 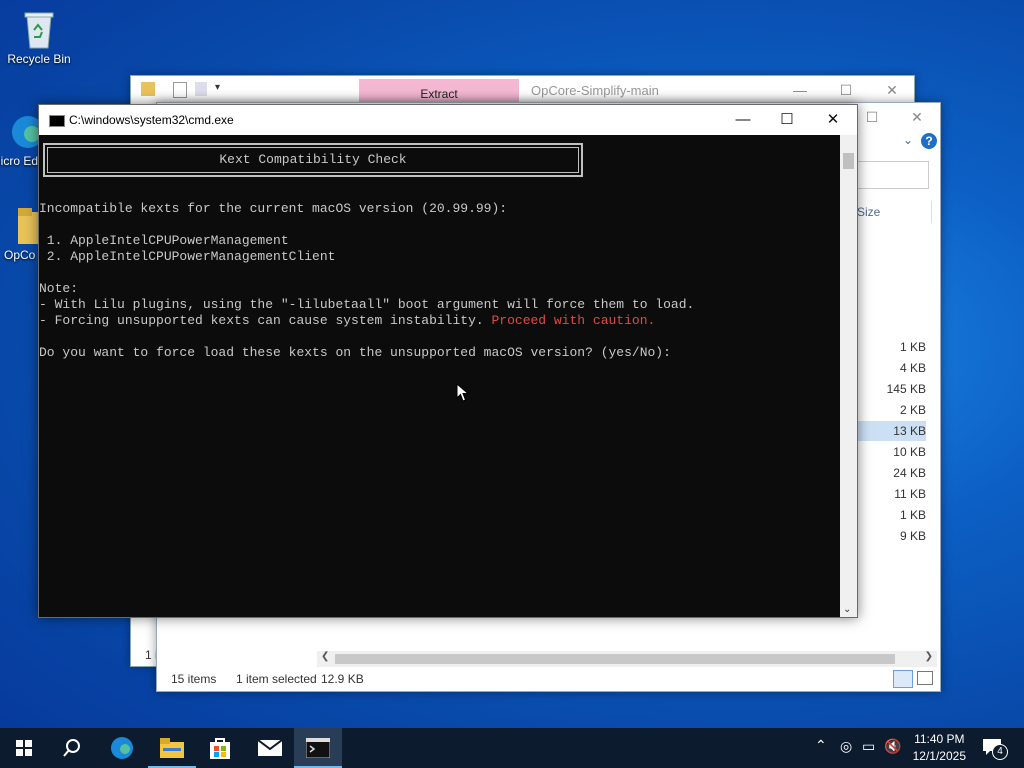 I want to click on column-header-size: Size, so click(x=868, y=212).